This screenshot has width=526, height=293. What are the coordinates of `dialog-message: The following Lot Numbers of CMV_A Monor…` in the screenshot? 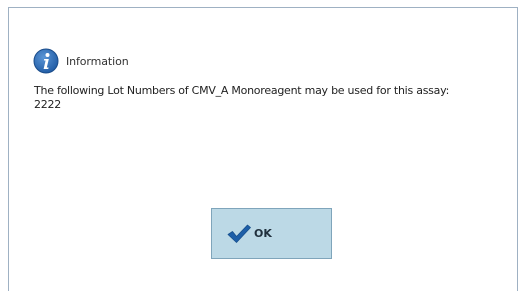 It's located at (274, 98).